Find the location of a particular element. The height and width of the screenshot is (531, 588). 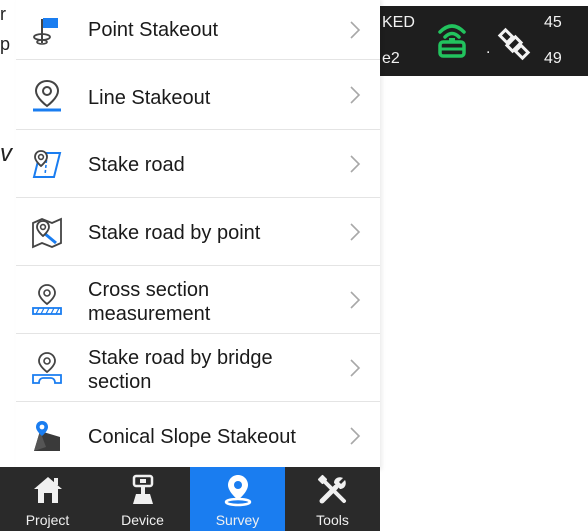

tab-label: Tools is located at coordinates (332, 520).